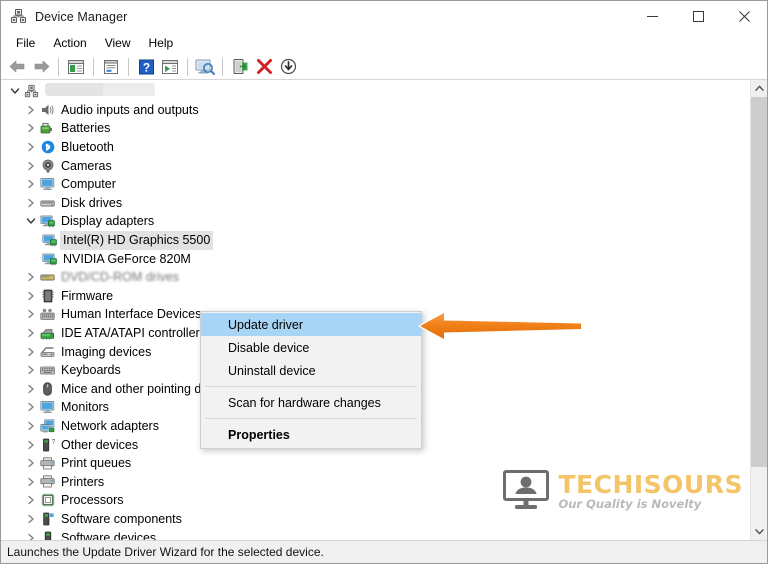  Describe the element at coordinates (100, 444) in the screenshot. I see `tree-node-label: Other devices` at that location.